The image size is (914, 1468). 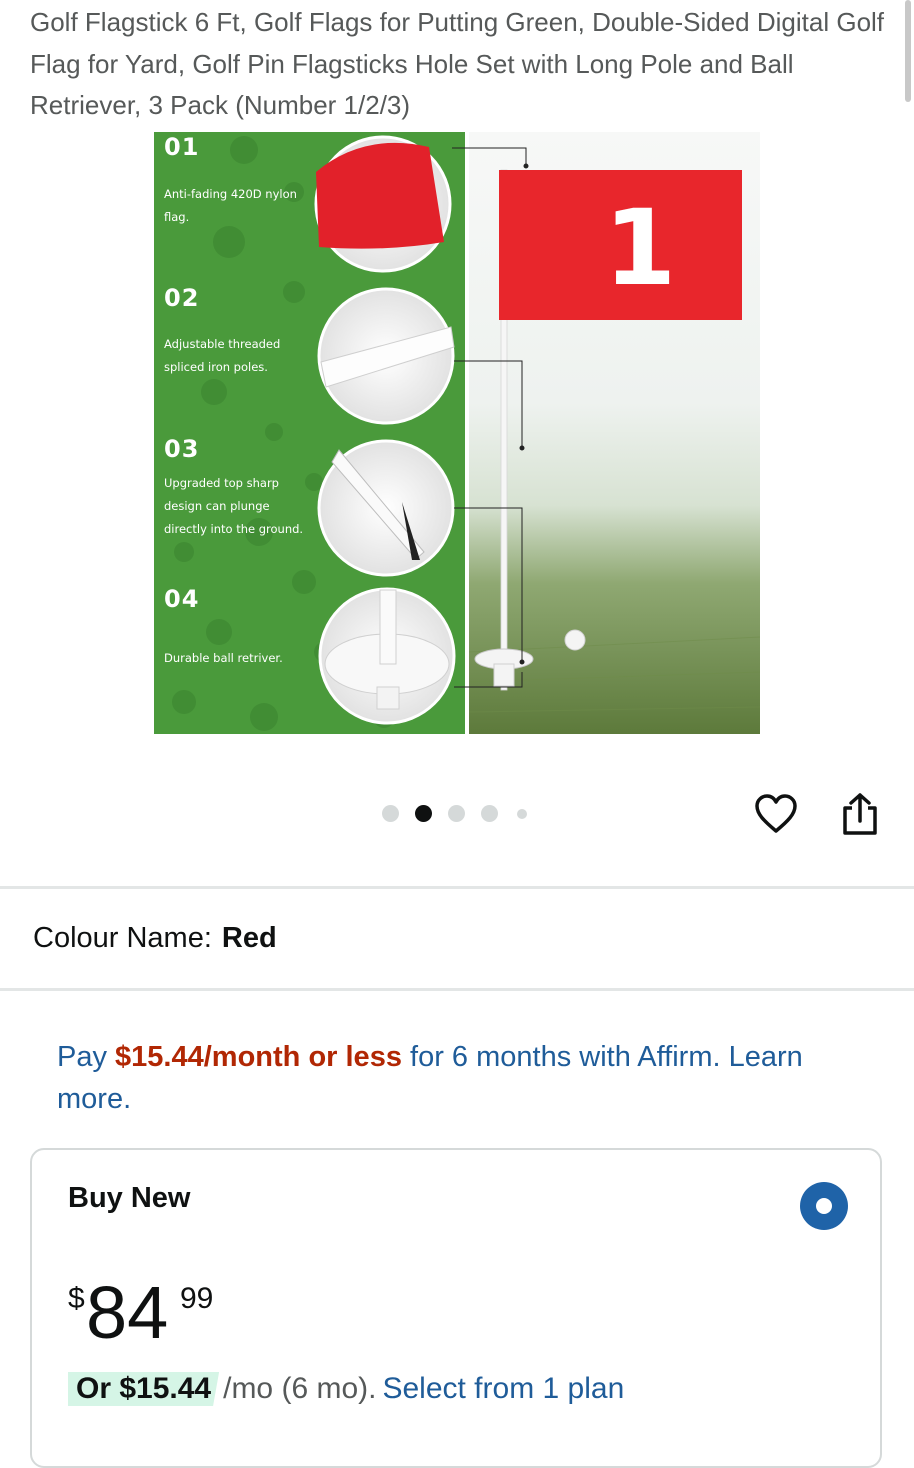 I want to click on share-icon, so click(x=860, y=814).